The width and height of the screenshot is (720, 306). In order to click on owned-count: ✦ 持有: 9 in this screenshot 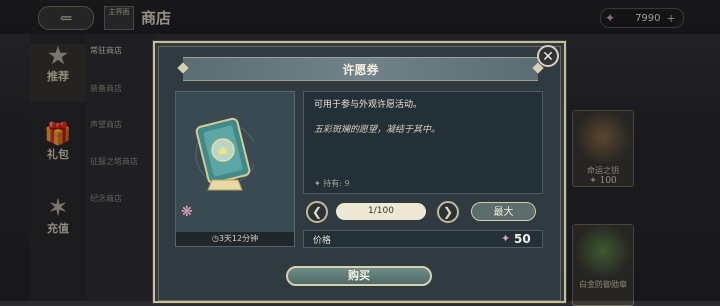, I will do `click(332, 183)`.